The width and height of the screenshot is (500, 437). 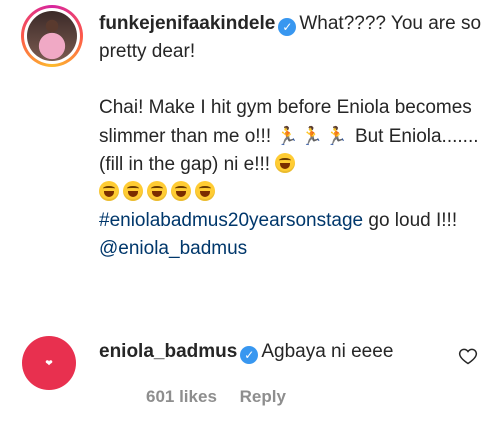 I want to click on avatar-funkejenifaakindele, so click(x=52, y=36).